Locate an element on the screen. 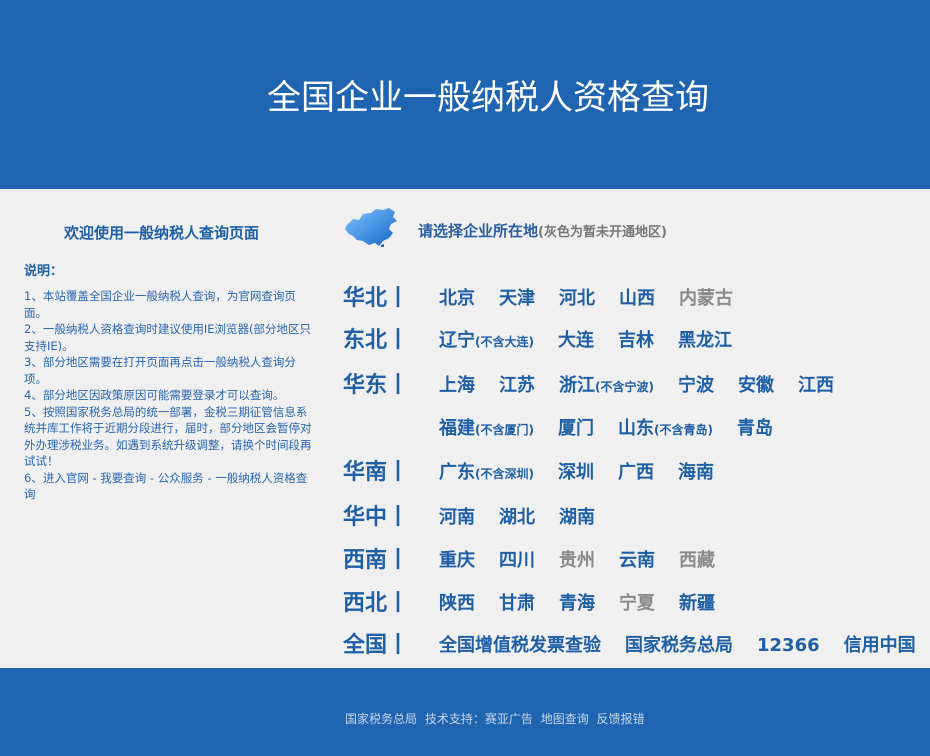 This screenshot has height=756, width=930. city-label: 湖南 is located at coordinates (577, 517).